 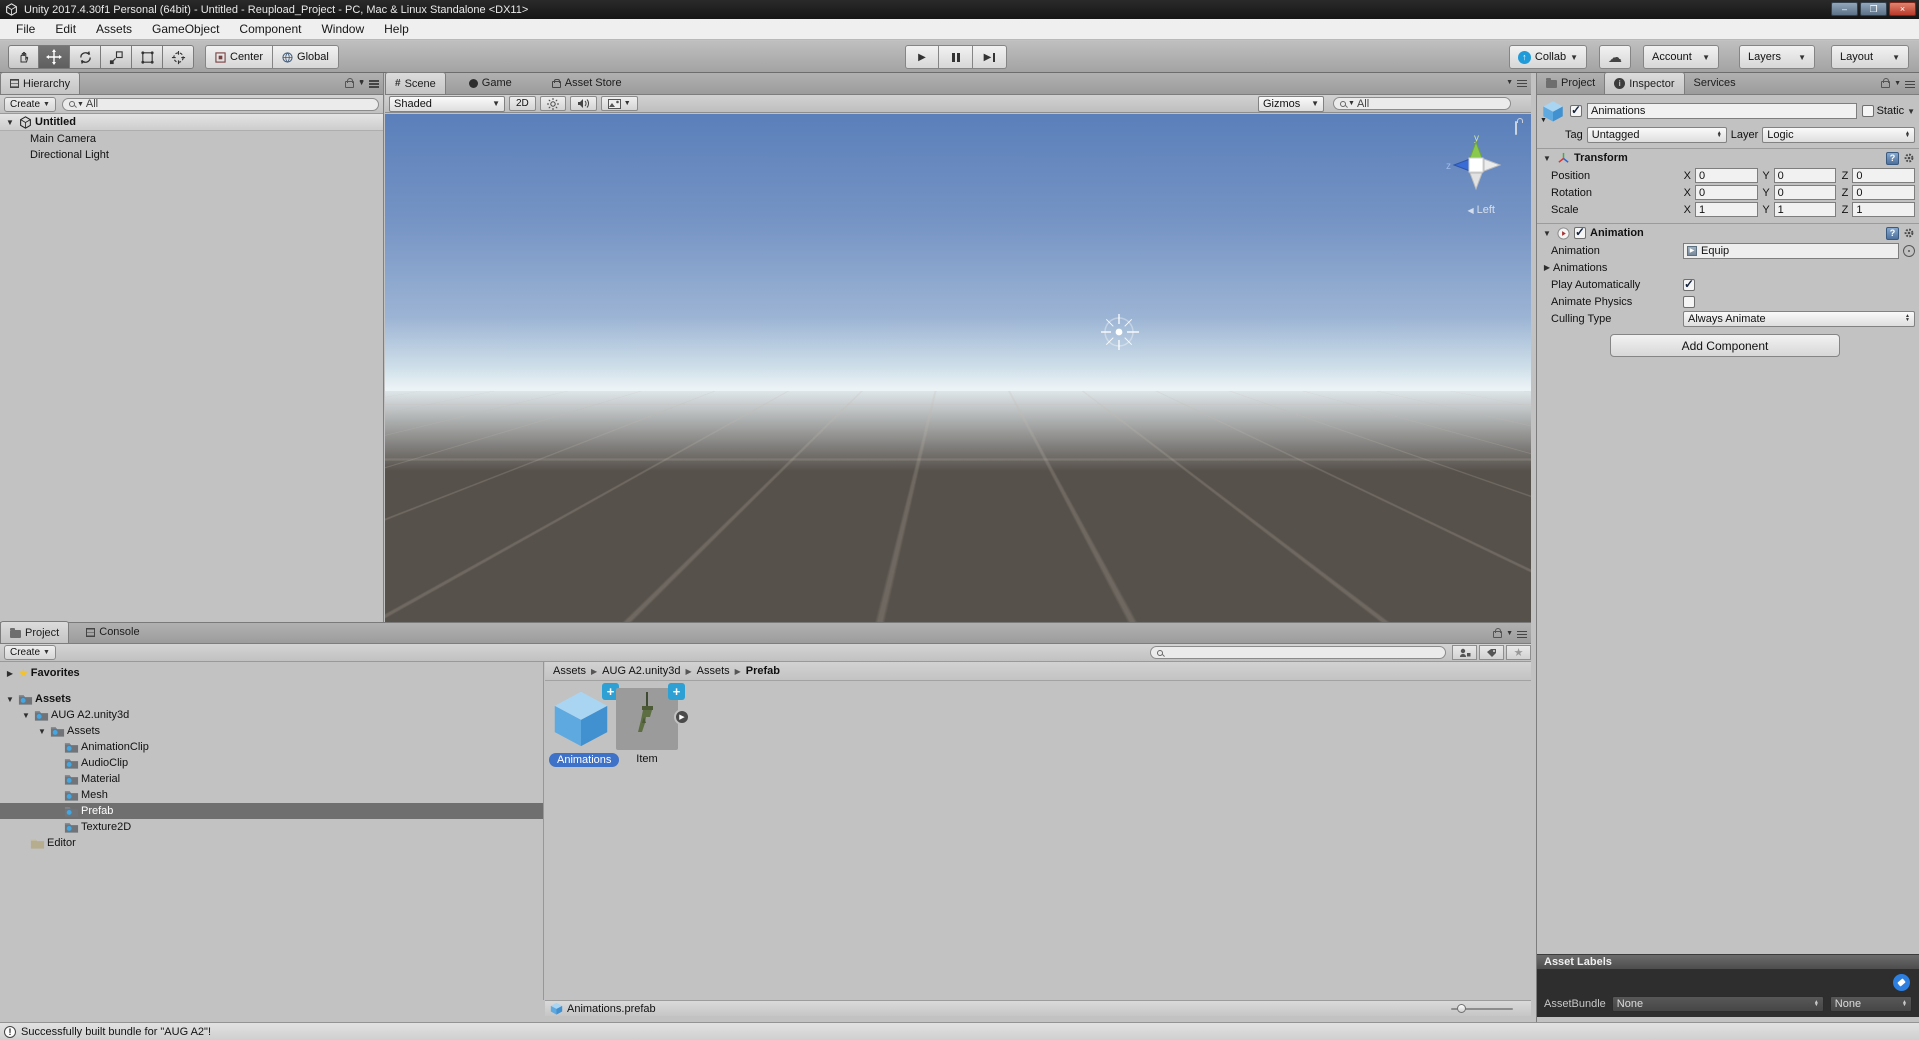 I want to click on tree-row-editor: Editor, so click(x=271, y=843).